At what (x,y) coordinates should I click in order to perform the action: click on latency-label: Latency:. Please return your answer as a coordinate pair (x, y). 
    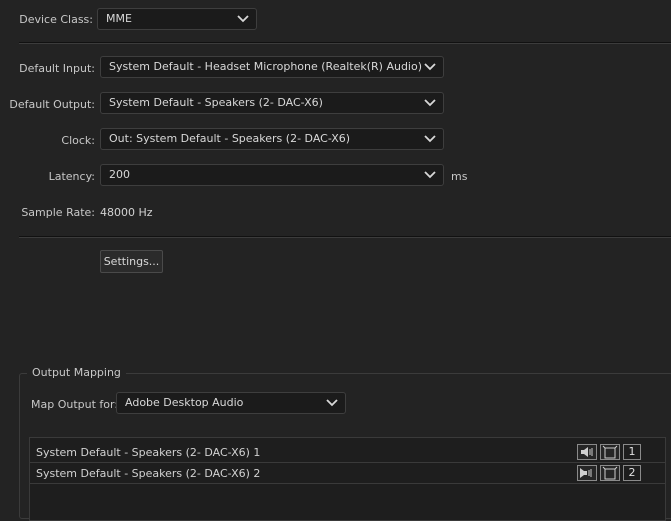
    Looking at the image, I should click on (71, 176).